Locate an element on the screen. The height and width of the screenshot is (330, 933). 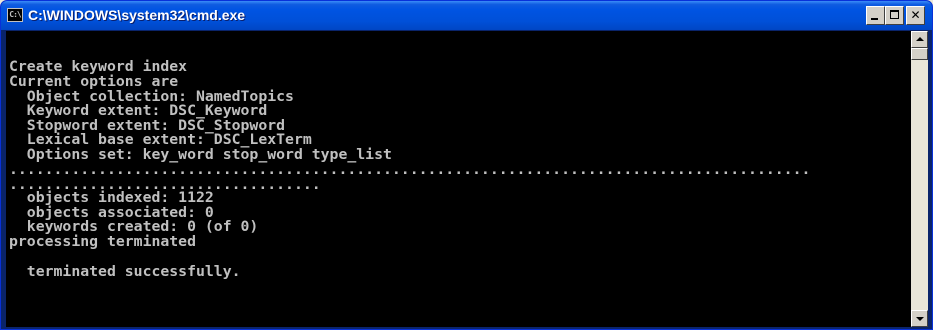
console-line: Keyword extent: DSC_Keyword is located at coordinates (138, 111).